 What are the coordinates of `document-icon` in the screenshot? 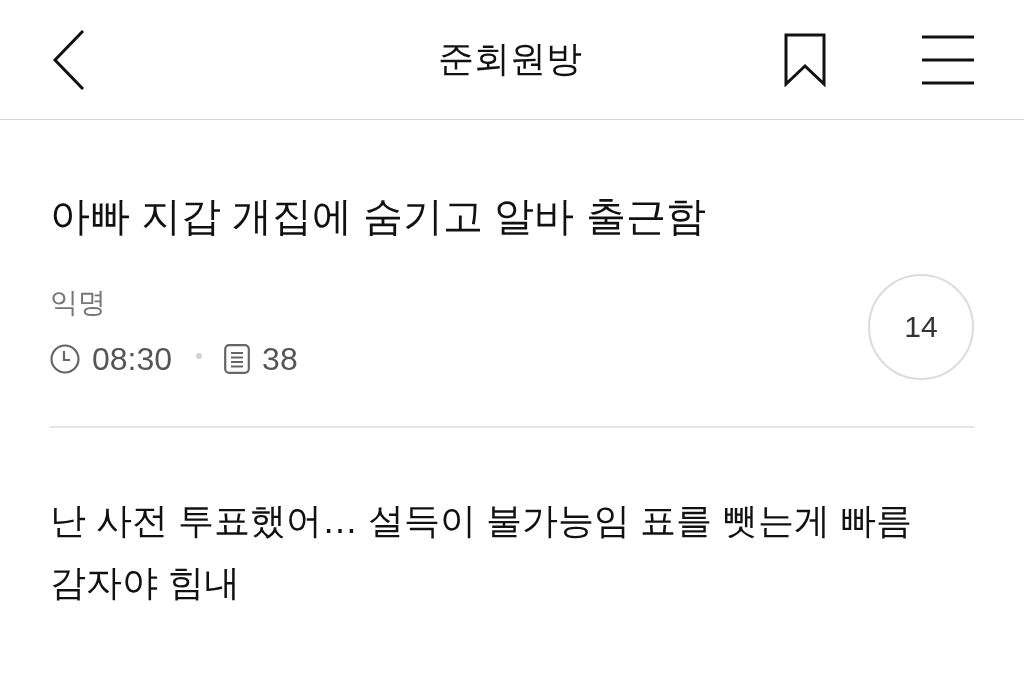 It's located at (237, 359).